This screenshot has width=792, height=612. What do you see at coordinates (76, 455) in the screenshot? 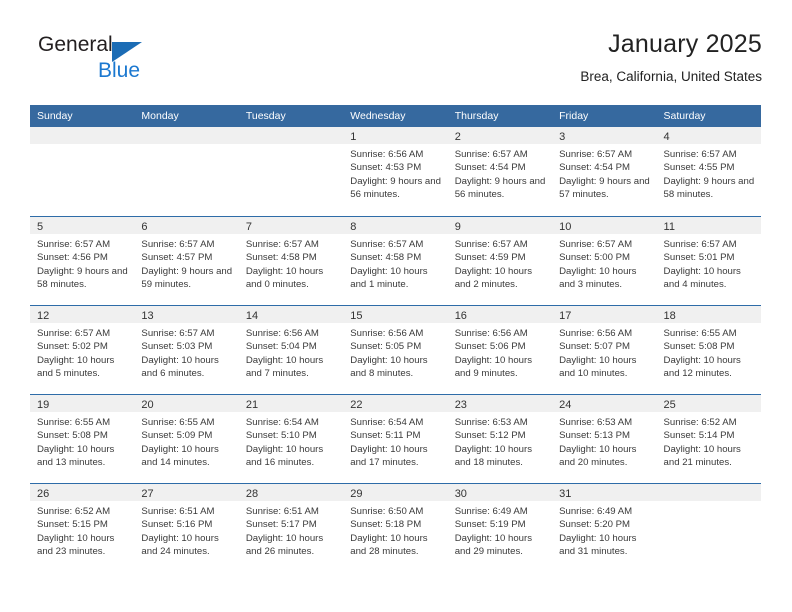
I see `daylight-text: Daylight: 10 hours and 13 minutes.` at bounding box center [76, 455].